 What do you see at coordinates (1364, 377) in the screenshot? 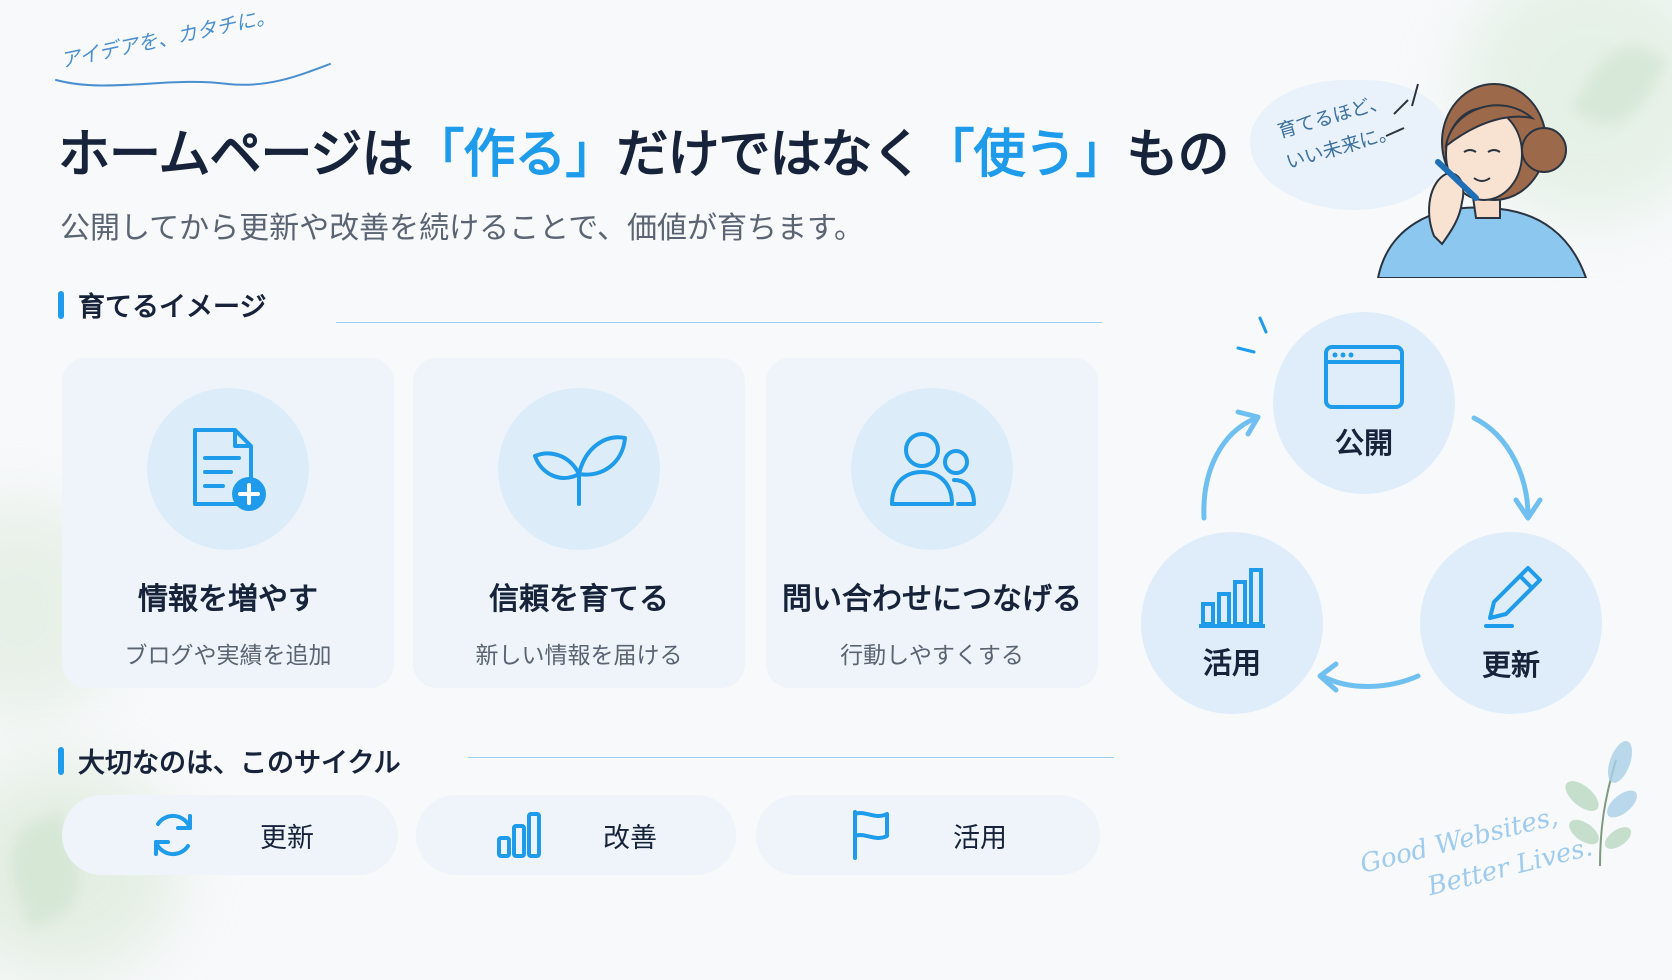
I see `browser-window-icon` at bounding box center [1364, 377].